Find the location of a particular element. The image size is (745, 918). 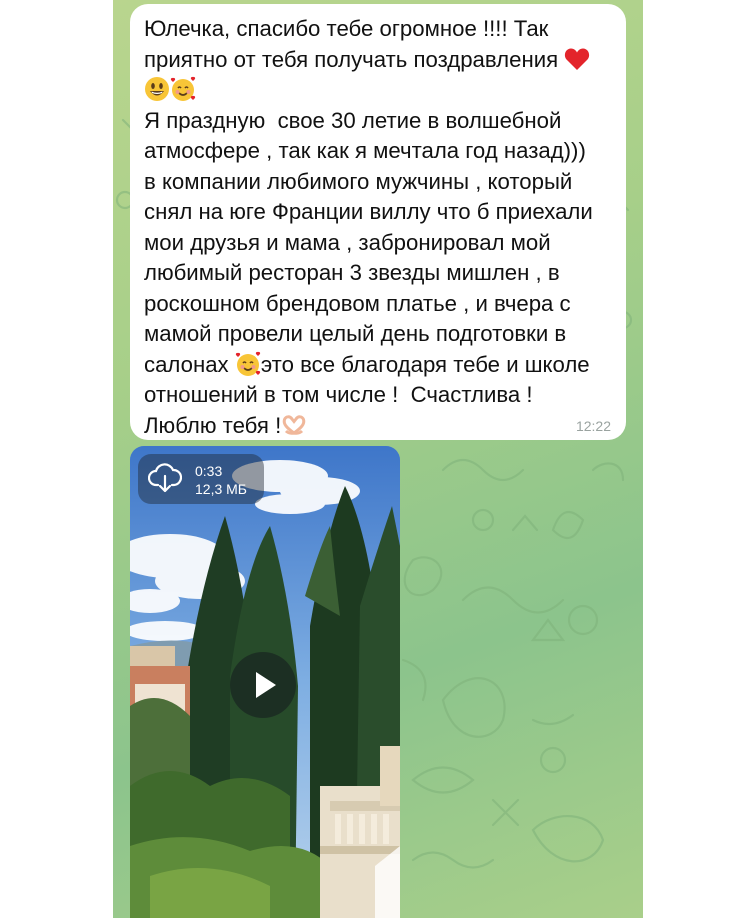

message-line: в компании любимого мужчины , который is located at coordinates (358, 181).